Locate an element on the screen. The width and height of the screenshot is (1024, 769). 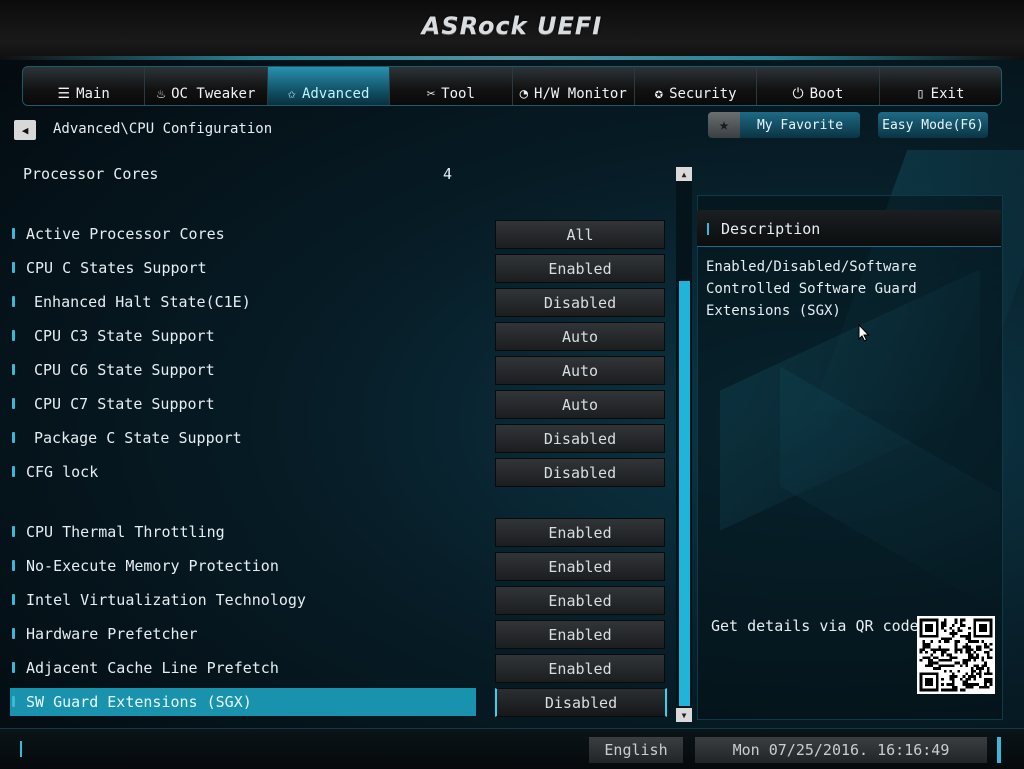
setting-row: CPU C7 State Support Auto is located at coordinates (342, 404).